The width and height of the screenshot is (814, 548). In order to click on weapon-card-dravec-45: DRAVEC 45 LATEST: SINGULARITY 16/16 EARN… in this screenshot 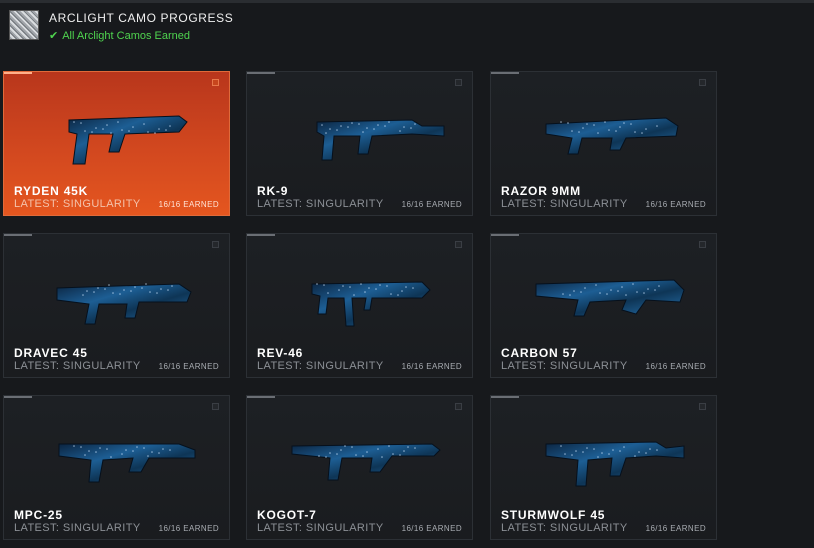, I will do `click(116, 305)`.